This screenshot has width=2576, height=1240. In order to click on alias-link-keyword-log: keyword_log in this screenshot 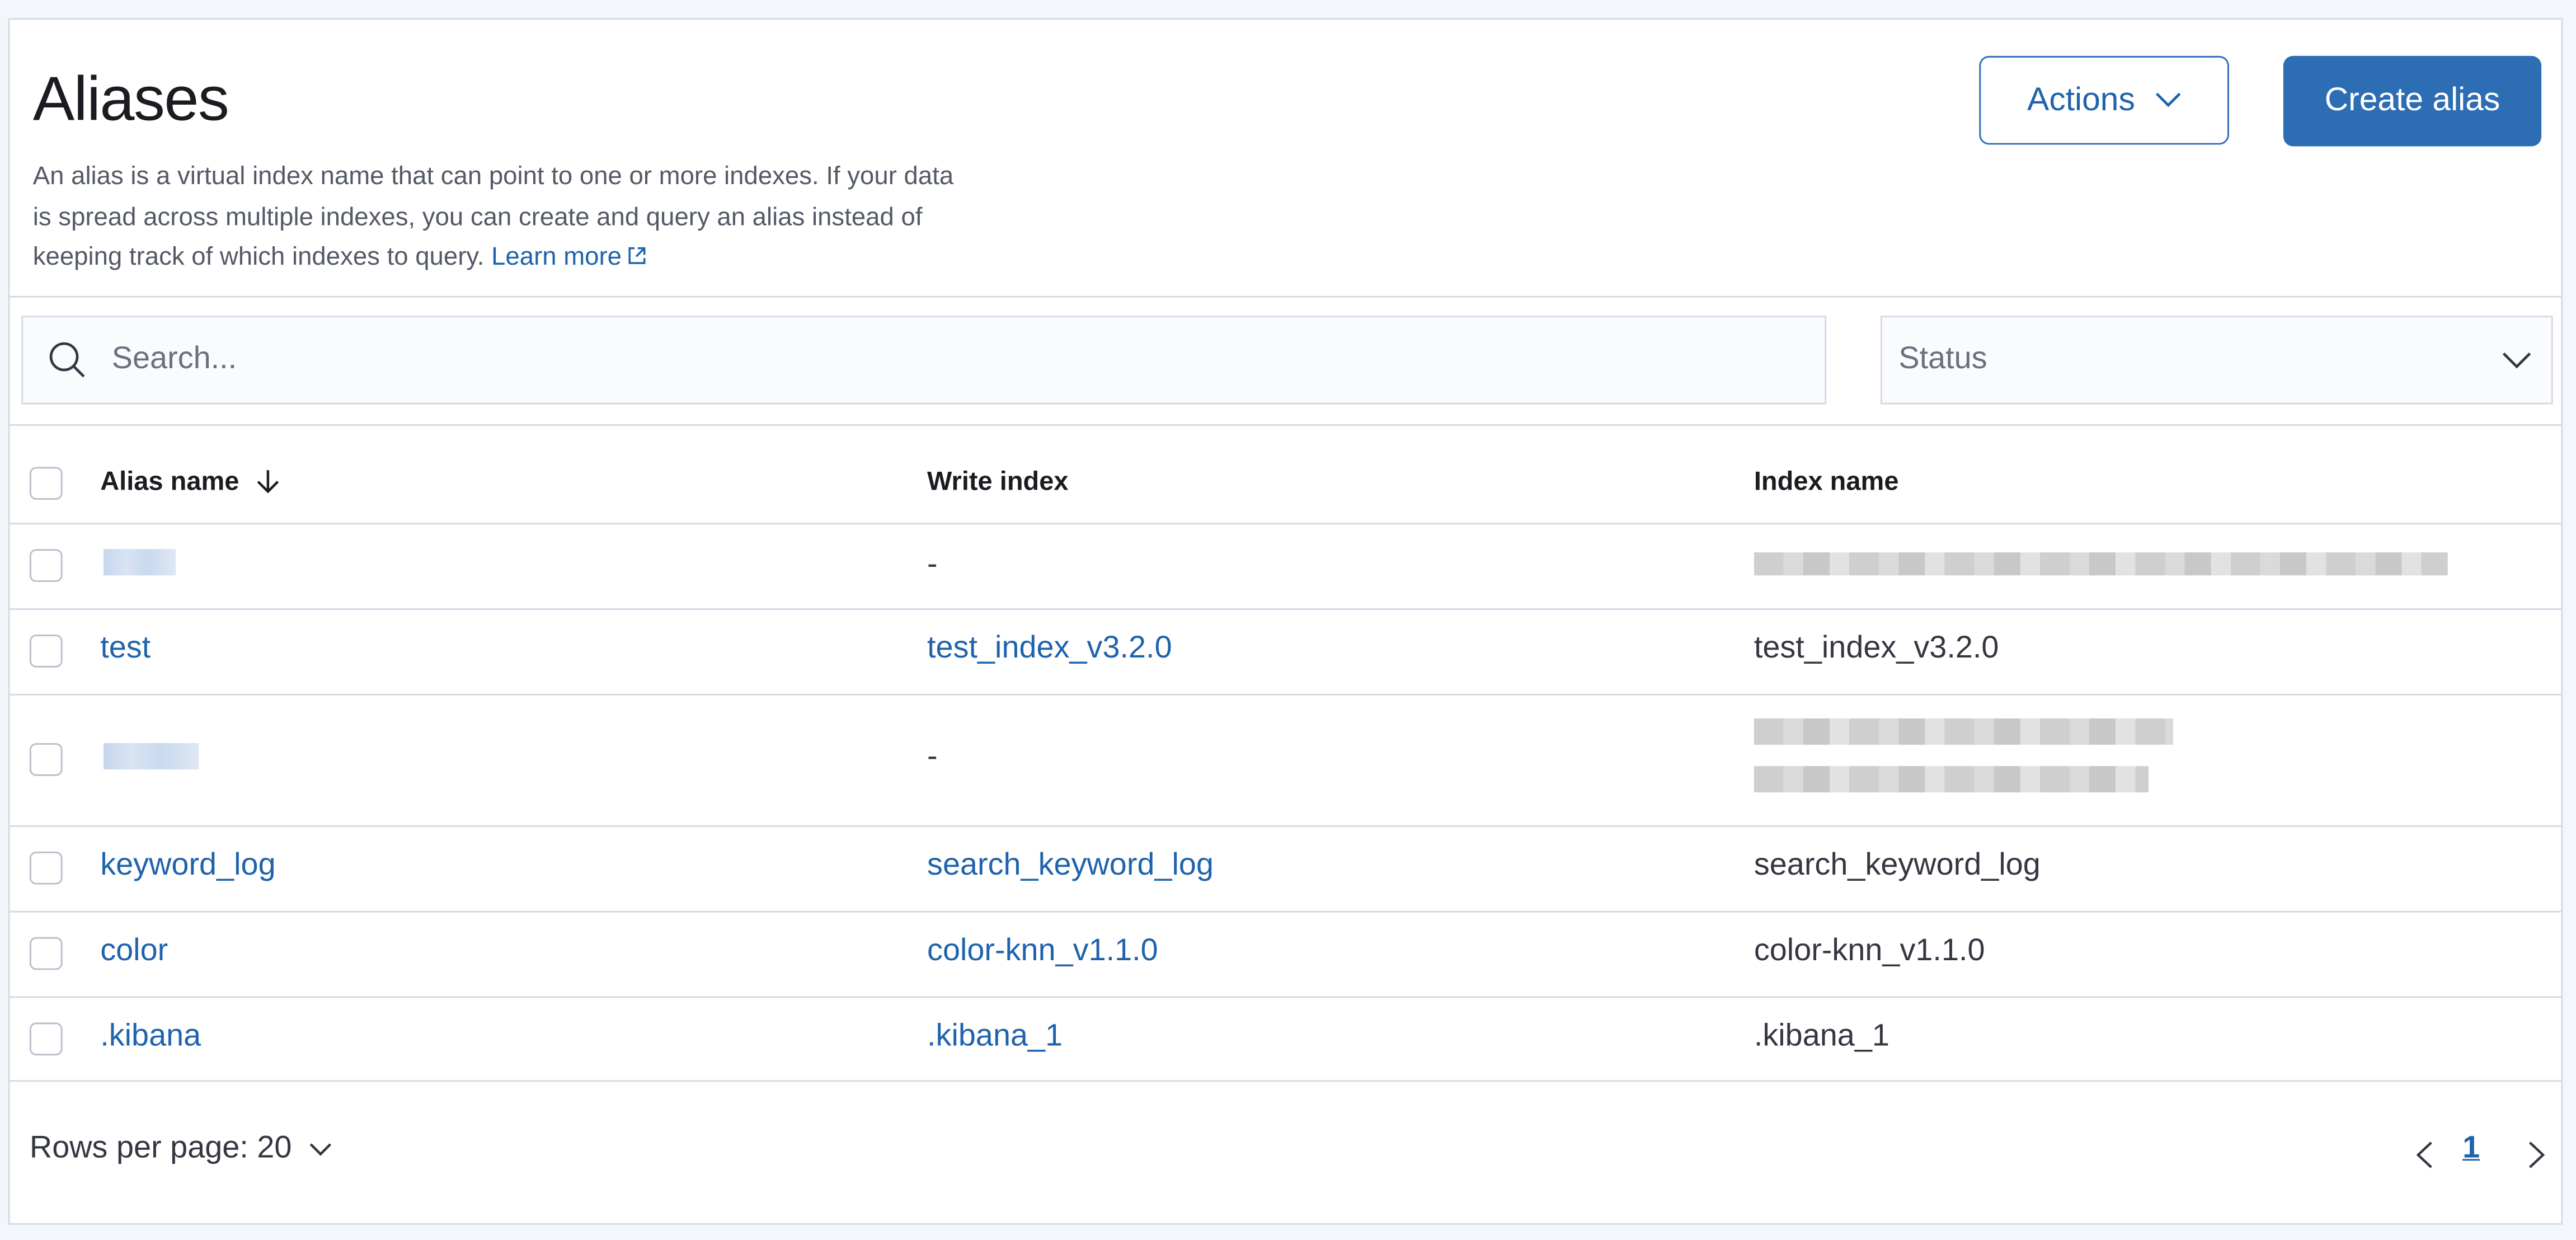, I will do `click(187, 866)`.